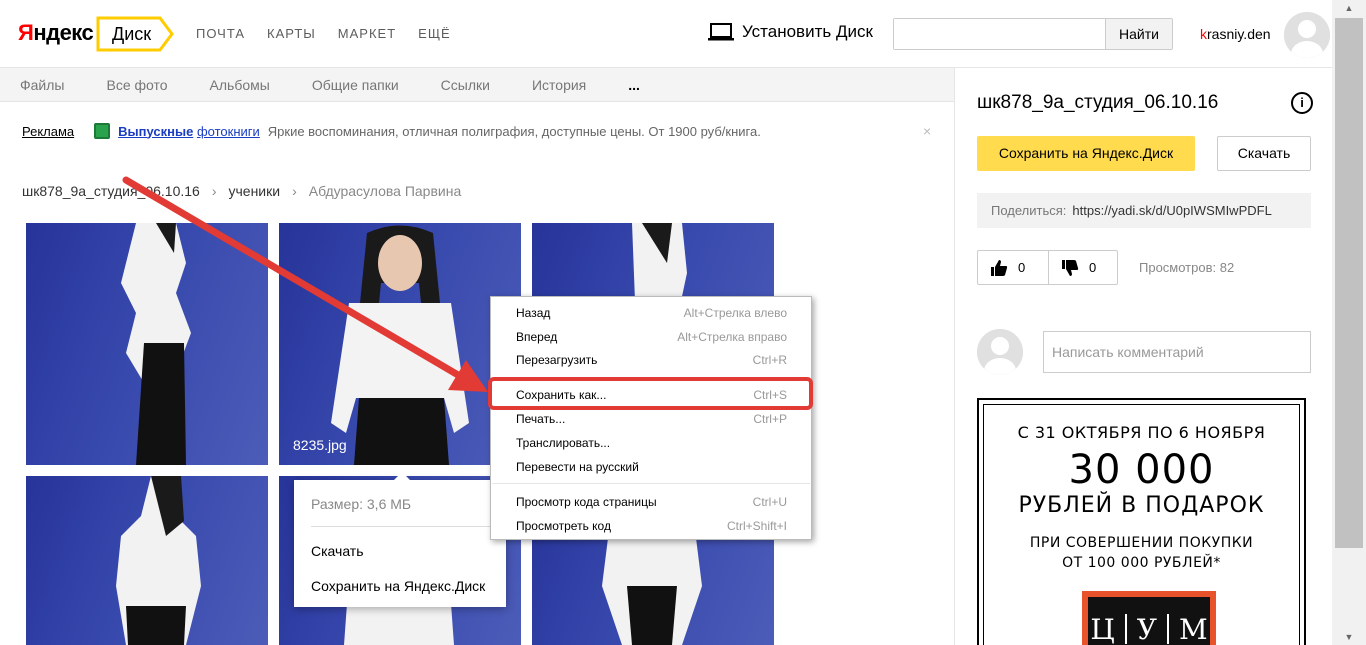 The height and width of the screenshot is (645, 1366). What do you see at coordinates (1138, 34) in the screenshot?
I see `search-button: Найти` at bounding box center [1138, 34].